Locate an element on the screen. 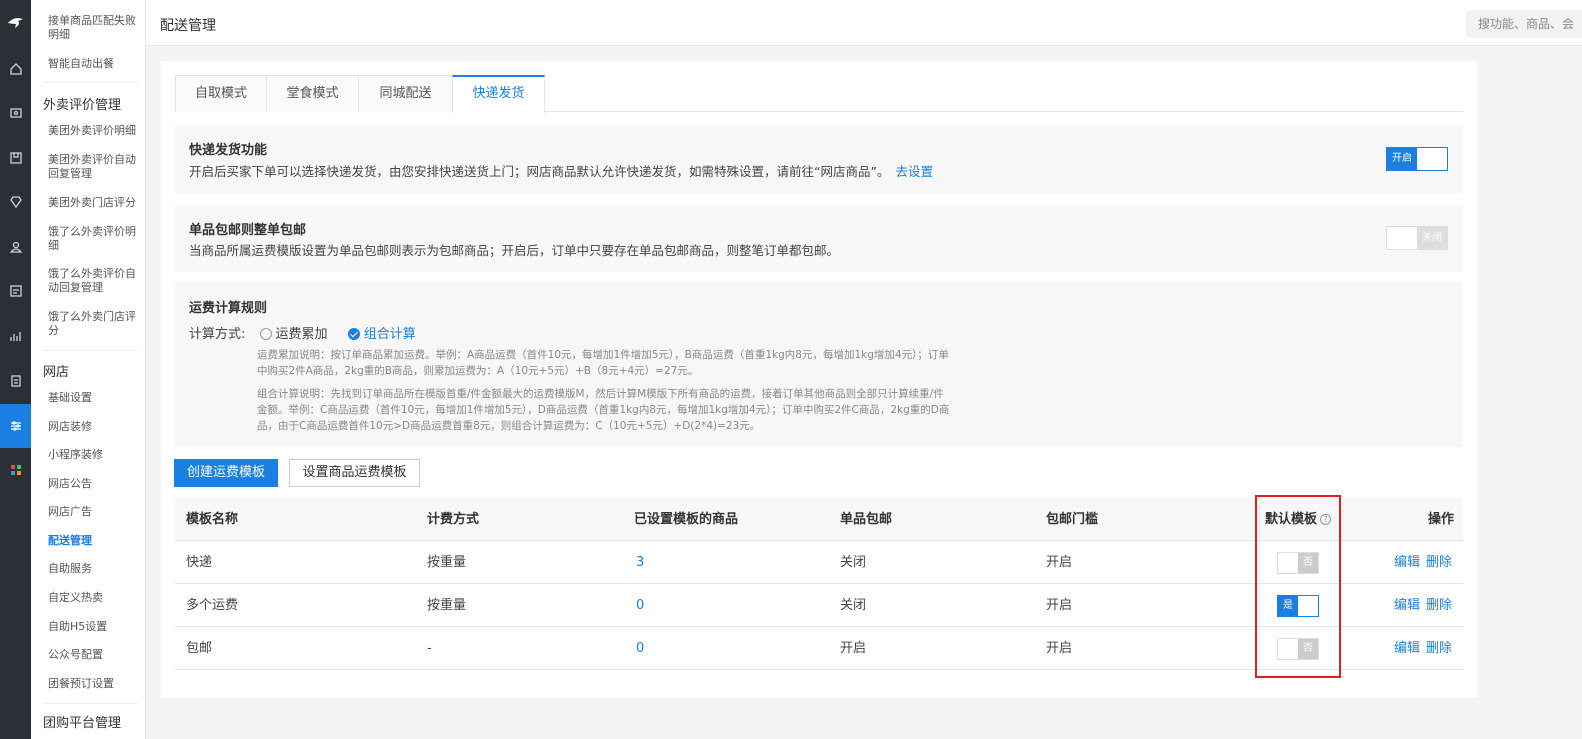 This screenshot has width=1582, height=739. diamond-icon is located at coordinates (15, 202).